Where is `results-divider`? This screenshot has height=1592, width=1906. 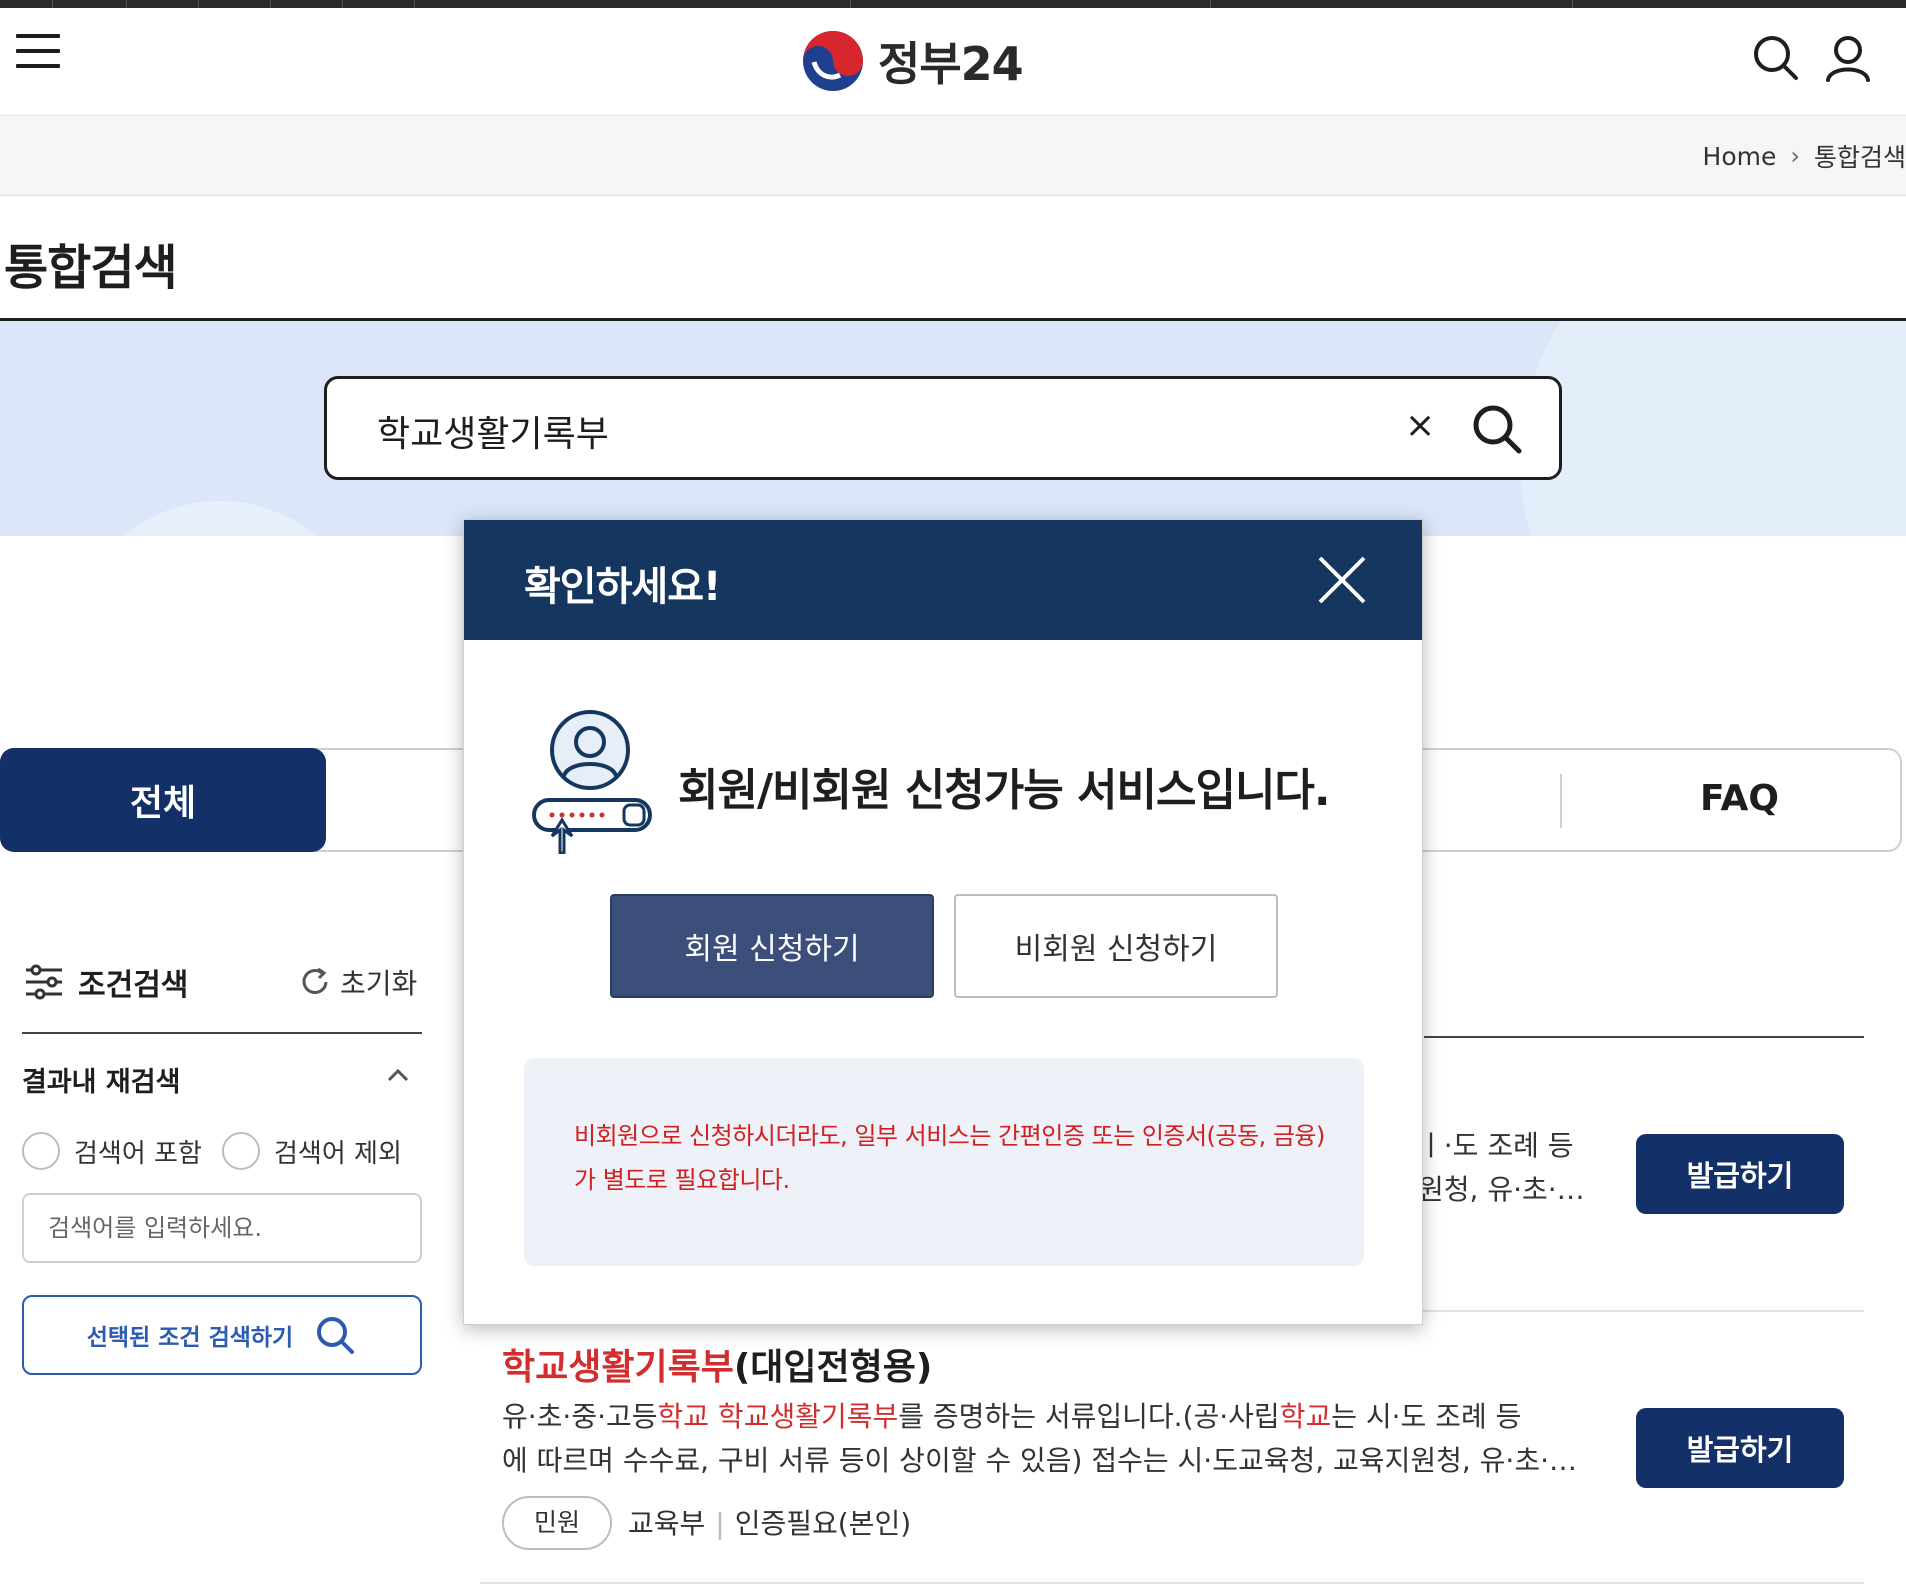
results-divider is located at coordinates (1644, 1037).